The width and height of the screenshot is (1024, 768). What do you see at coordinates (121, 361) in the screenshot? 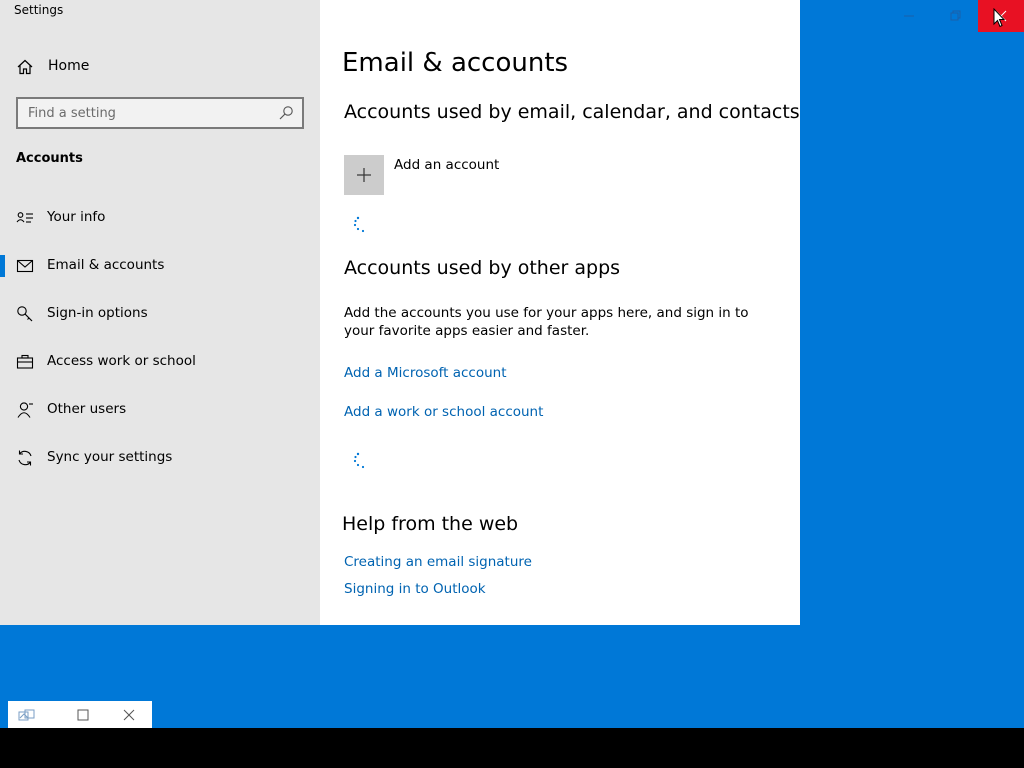
I see `sidebar-item-label: Access work or school` at bounding box center [121, 361].